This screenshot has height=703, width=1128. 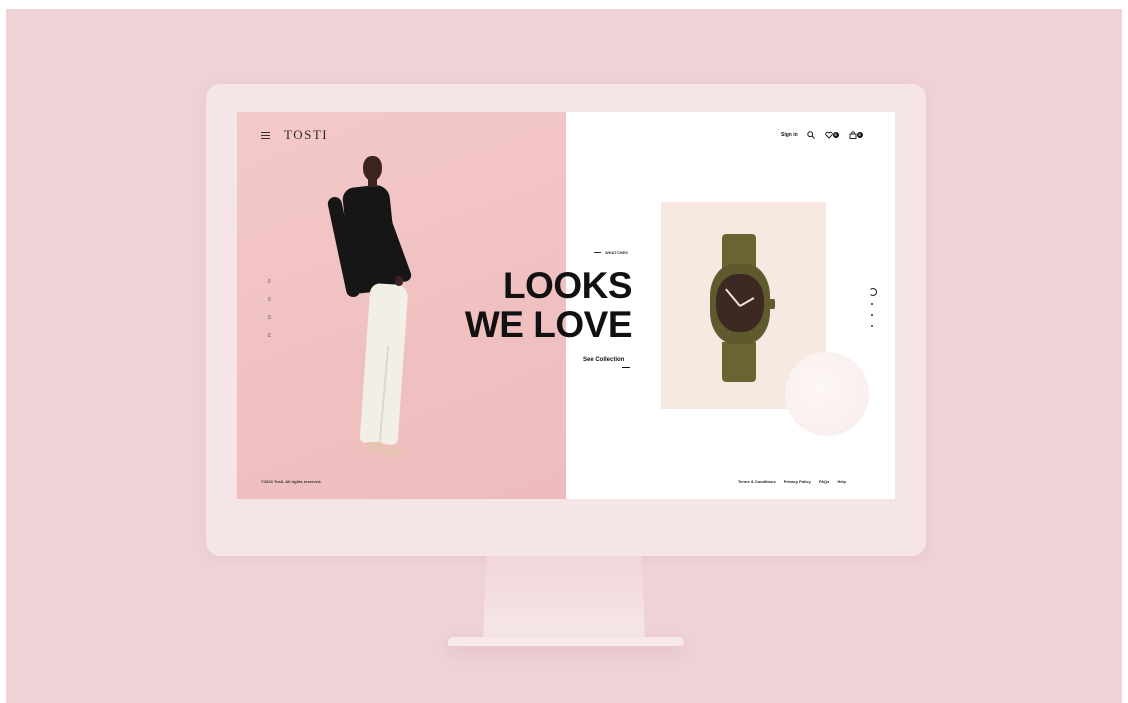 I want to click on faqs-link: FAQs, so click(x=824, y=481).